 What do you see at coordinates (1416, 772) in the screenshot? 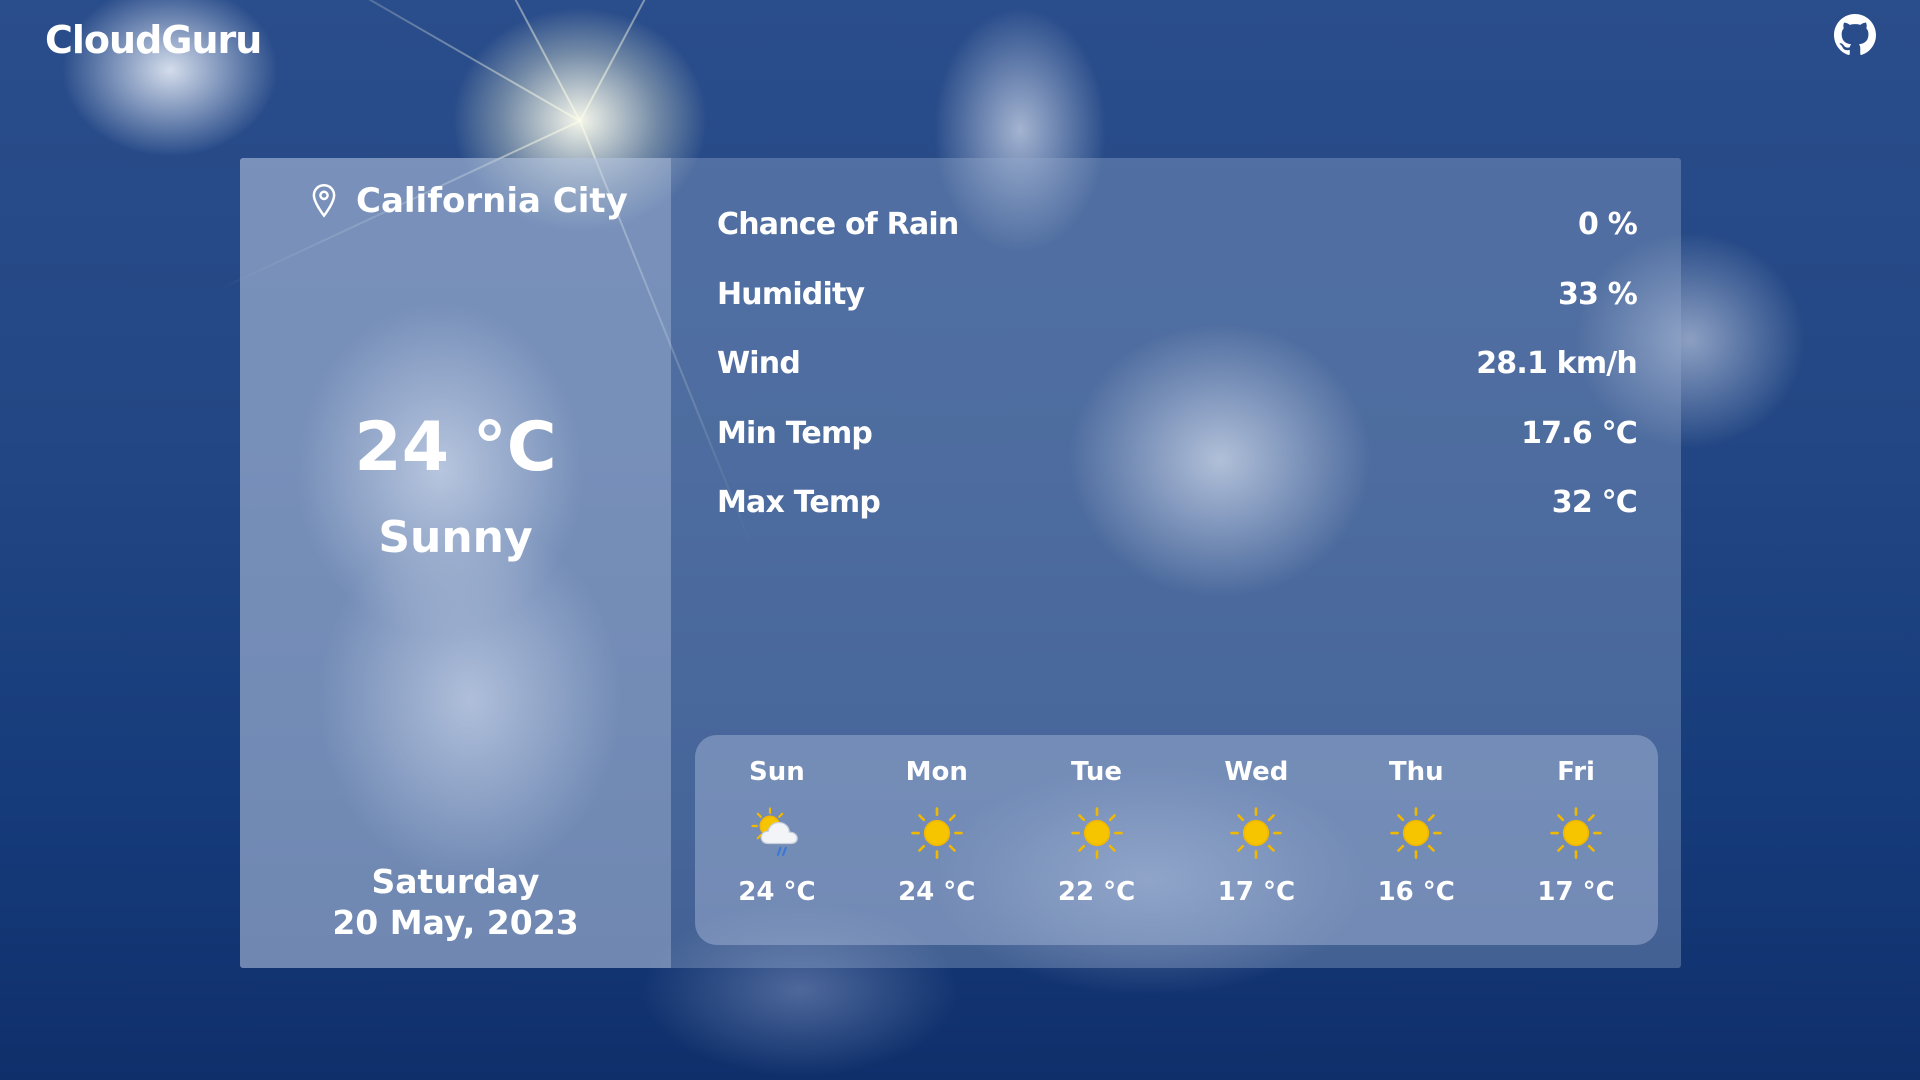
I see `forecast-day-name: Thu` at bounding box center [1416, 772].